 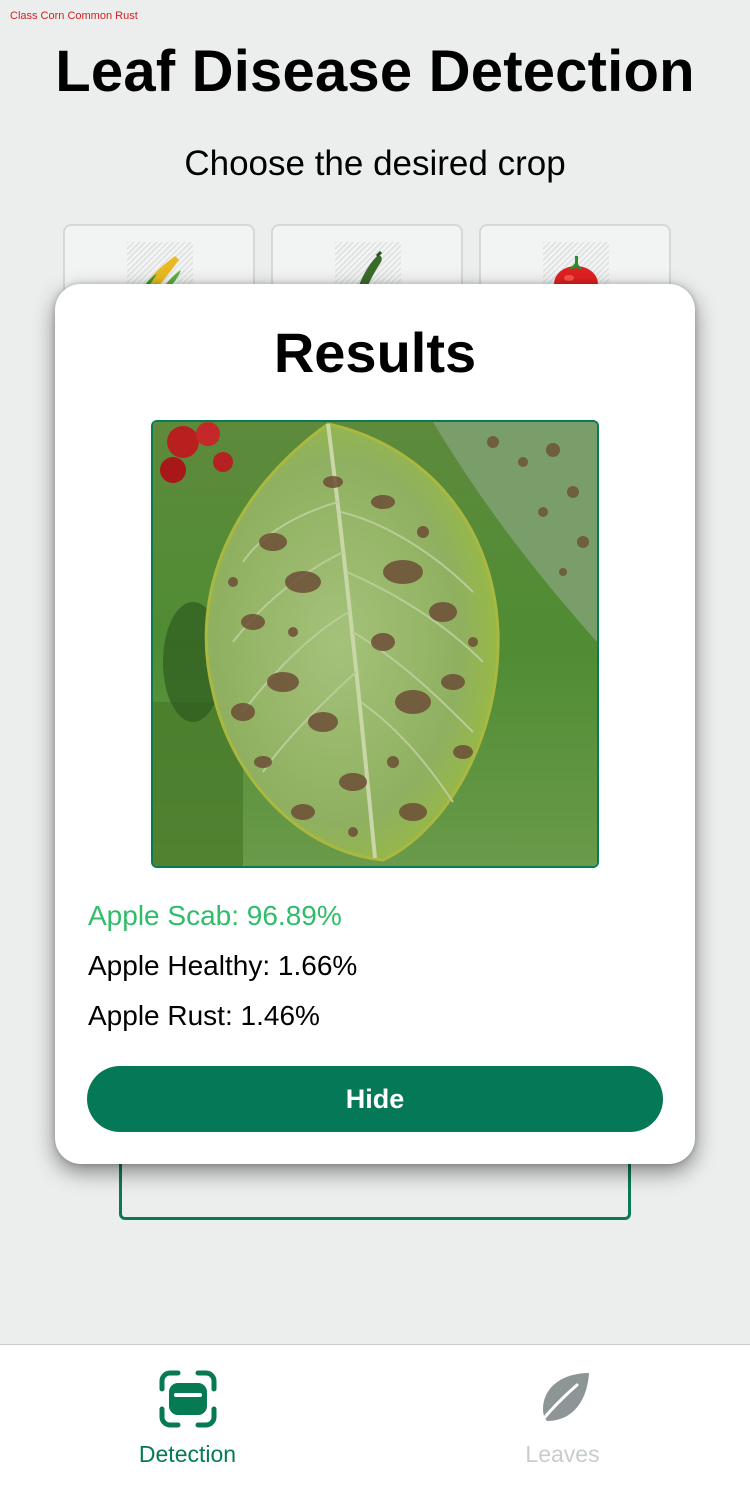 What do you see at coordinates (375, 163) in the screenshot?
I see `crop-prompt: Choose the desired crop` at bounding box center [375, 163].